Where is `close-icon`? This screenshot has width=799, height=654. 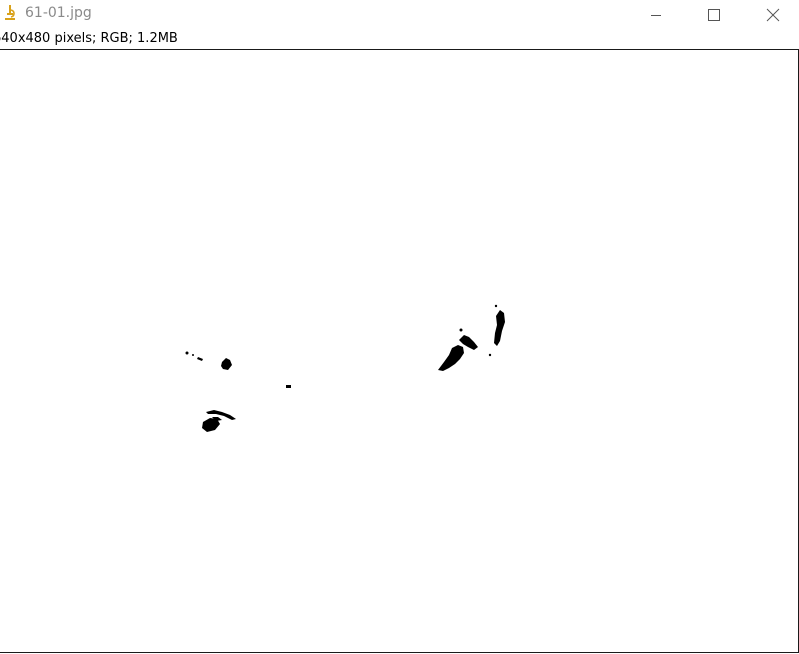
close-icon is located at coordinates (773, 15).